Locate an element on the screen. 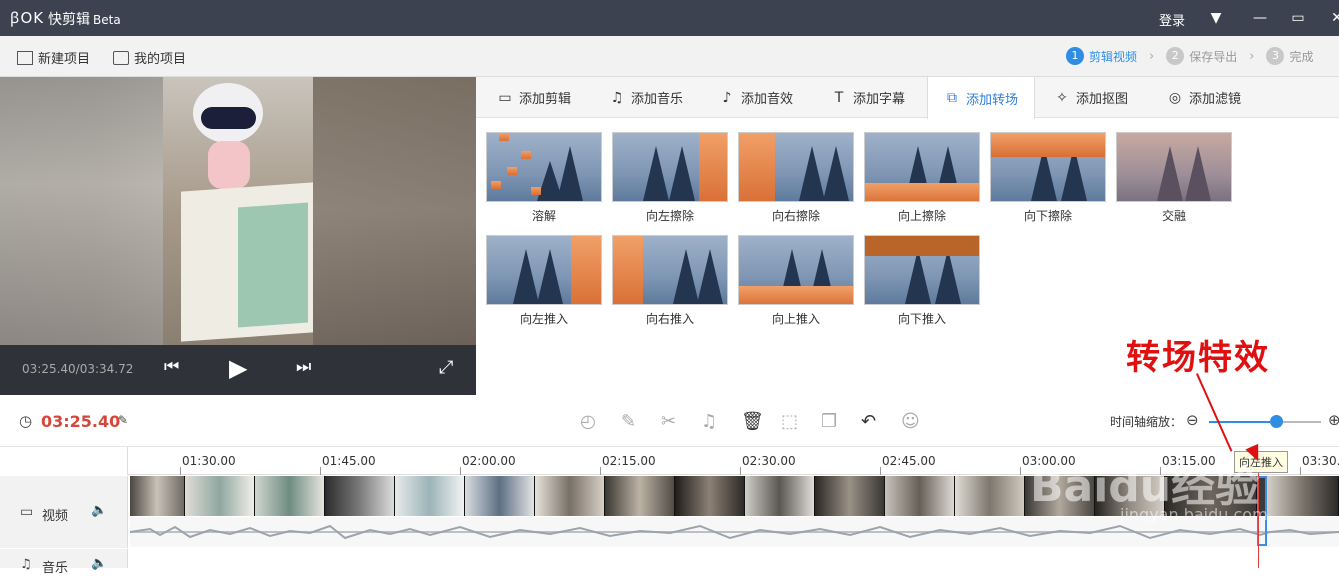  beta-badge: Beta is located at coordinates (107, 20).